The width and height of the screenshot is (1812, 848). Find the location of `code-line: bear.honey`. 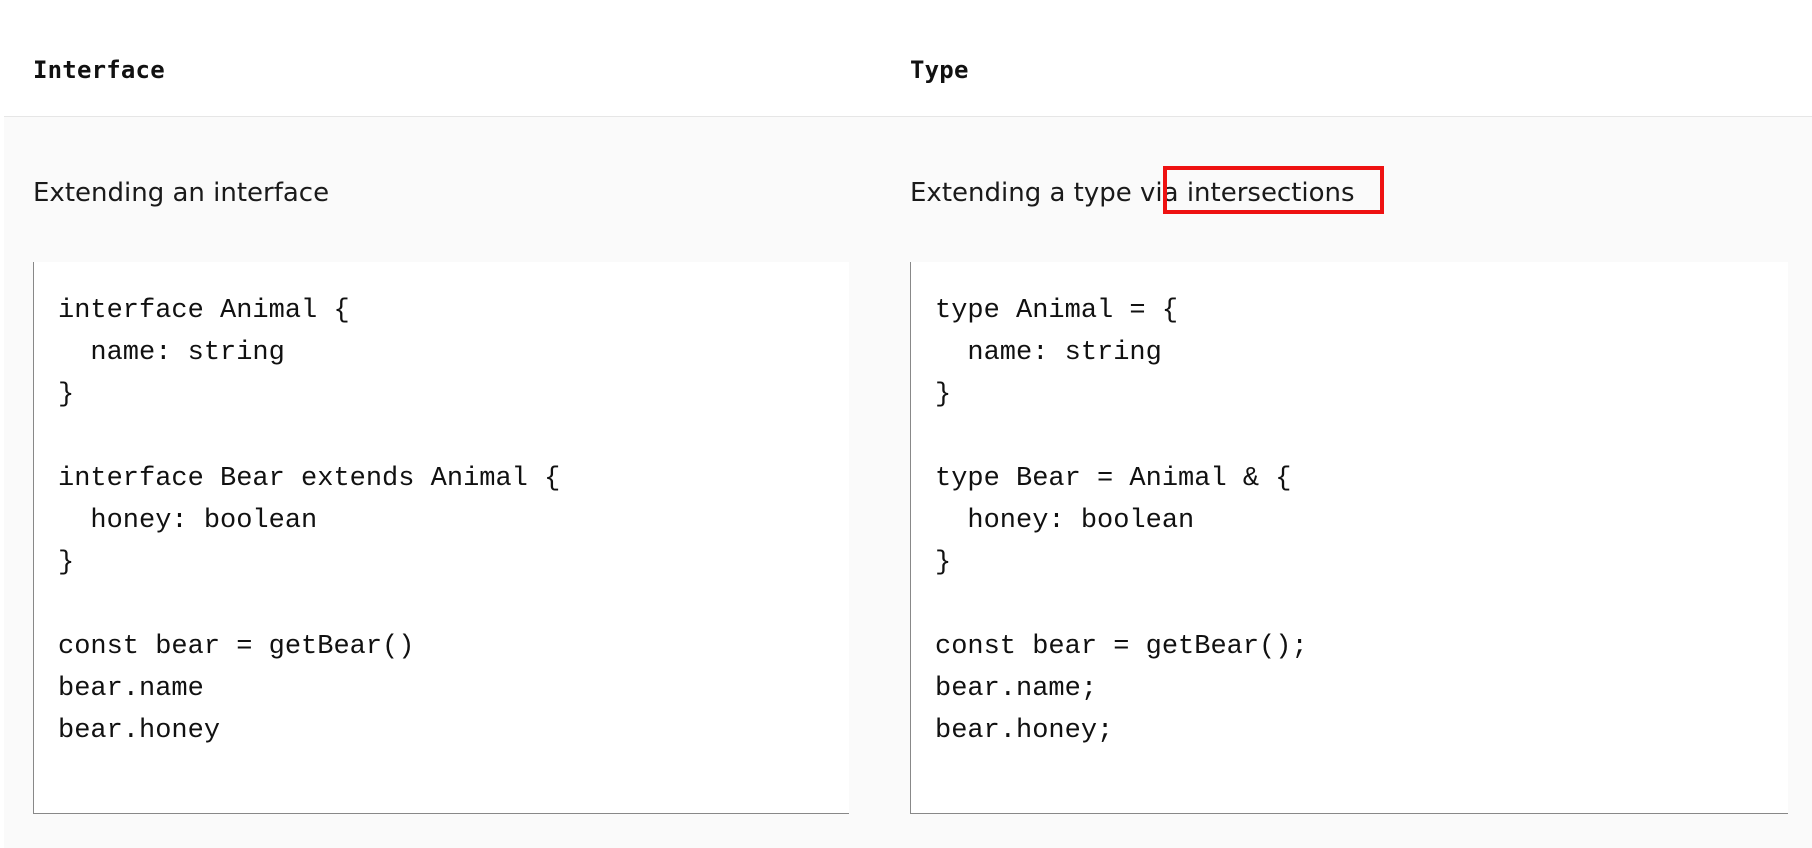

code-line: bear.honey is located at coordinates (139, 731).